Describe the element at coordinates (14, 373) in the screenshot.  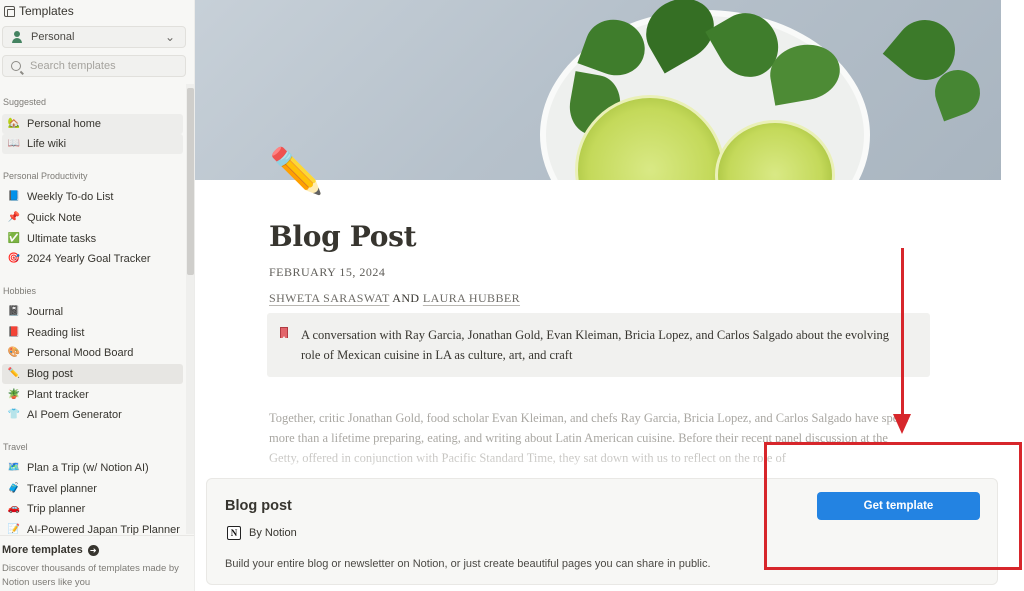
I see `pencil-icon: ✏️` at that location.